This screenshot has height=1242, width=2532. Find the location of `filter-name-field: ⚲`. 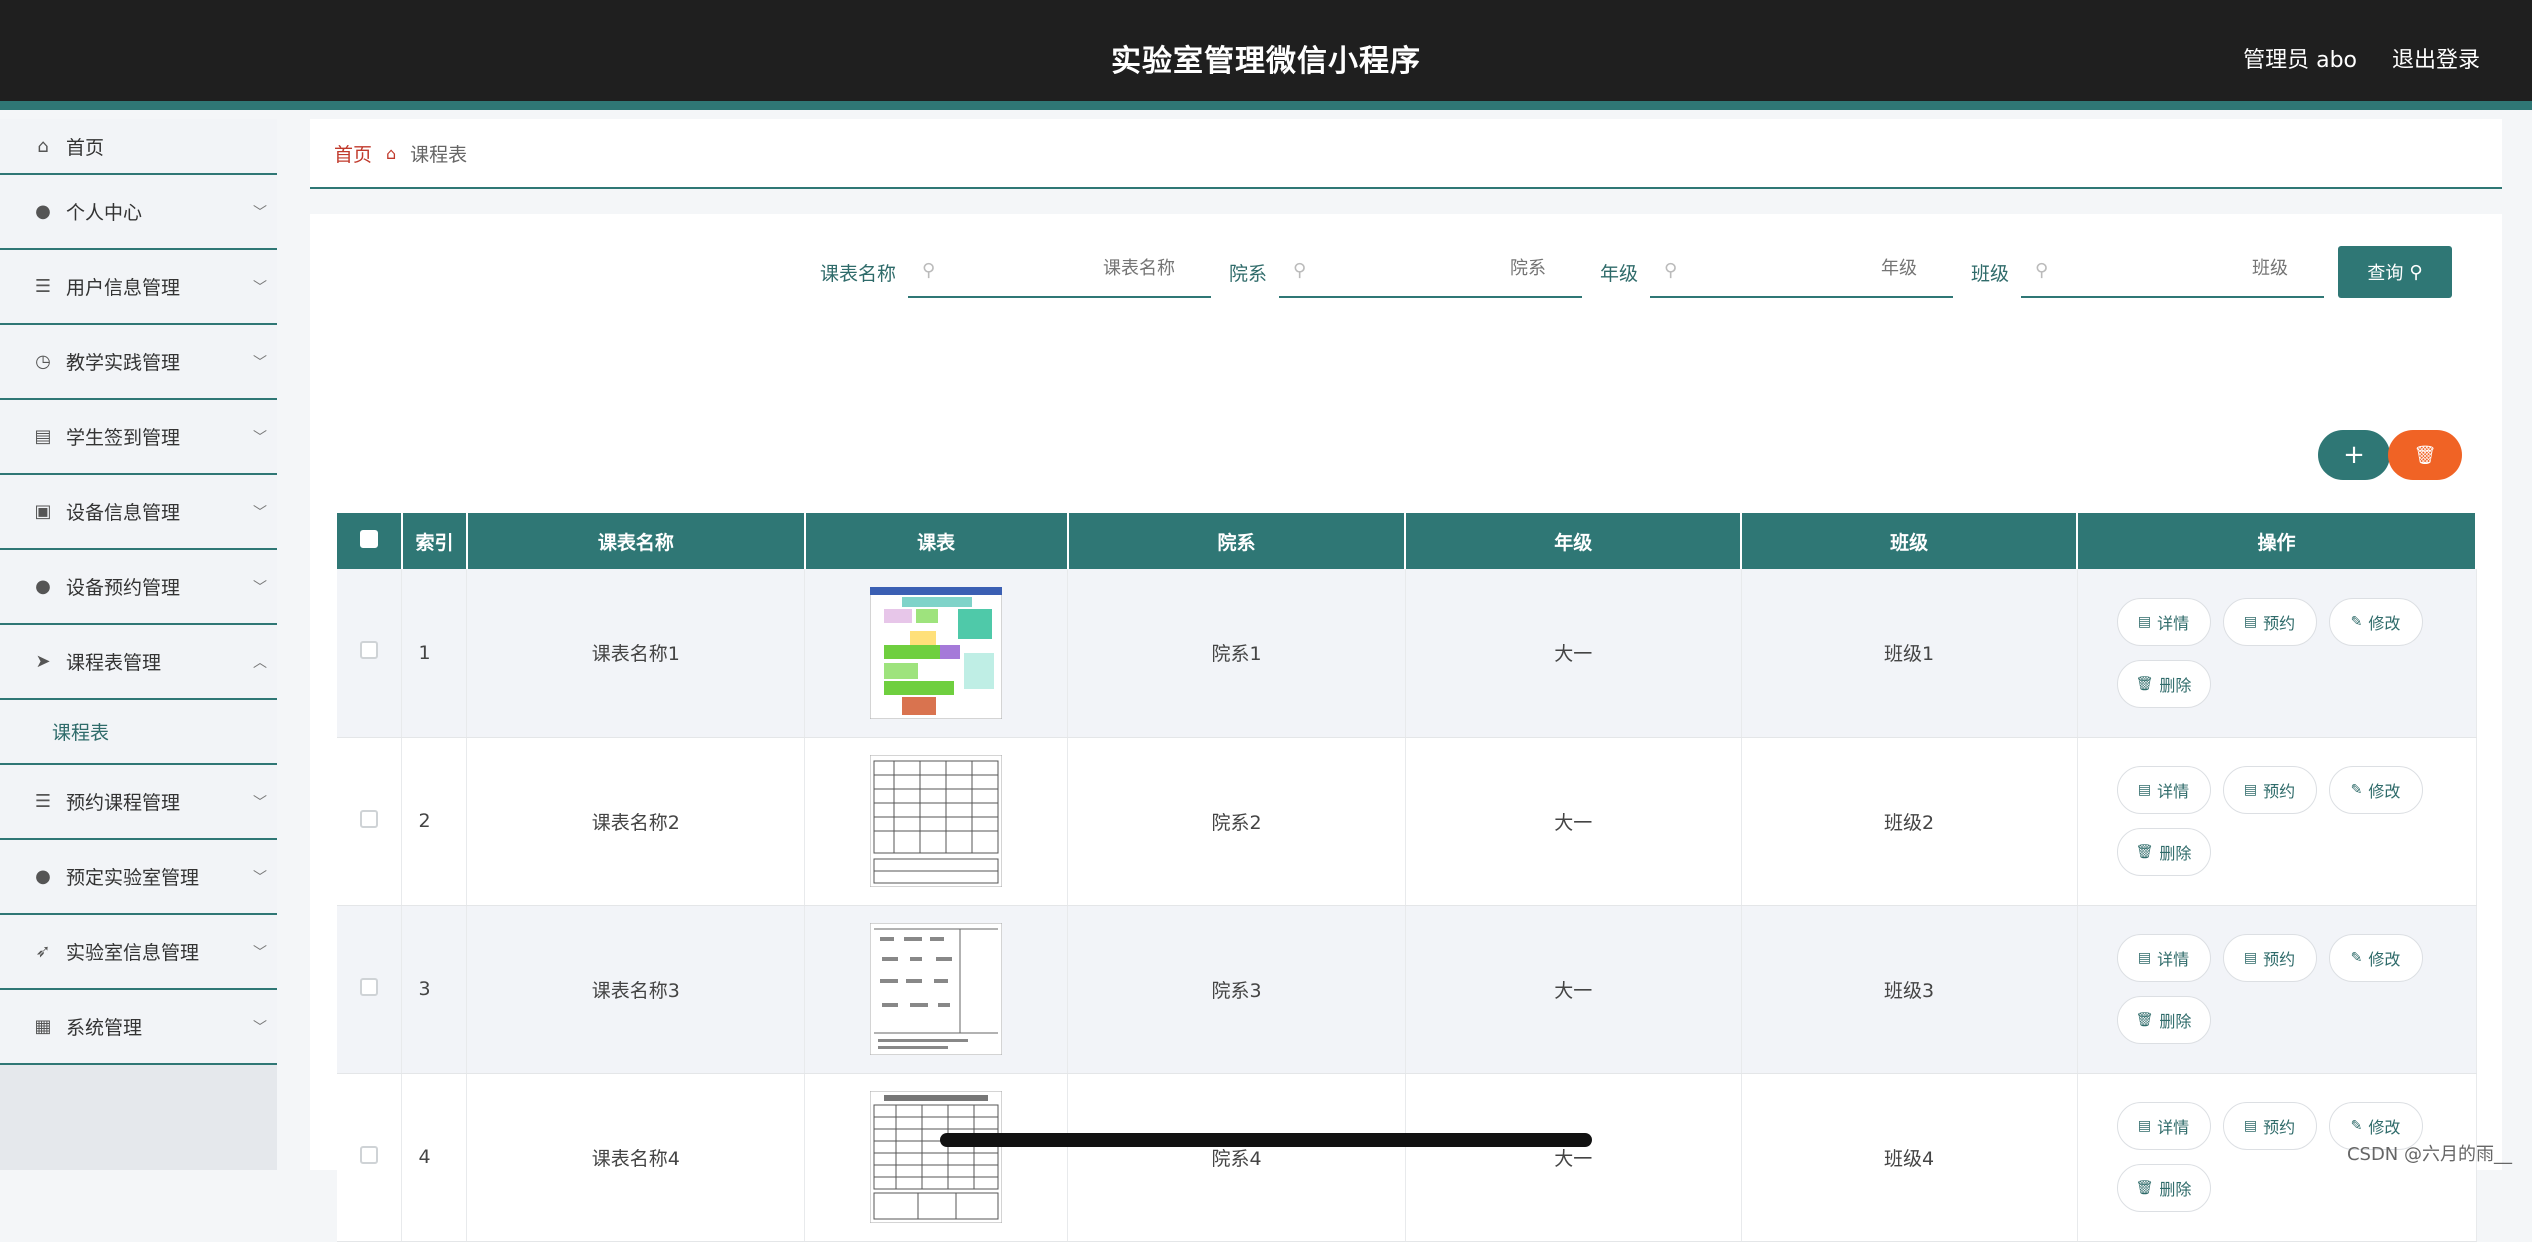

filter-name-field: ⚲ is located at coordinates (1059, 272).